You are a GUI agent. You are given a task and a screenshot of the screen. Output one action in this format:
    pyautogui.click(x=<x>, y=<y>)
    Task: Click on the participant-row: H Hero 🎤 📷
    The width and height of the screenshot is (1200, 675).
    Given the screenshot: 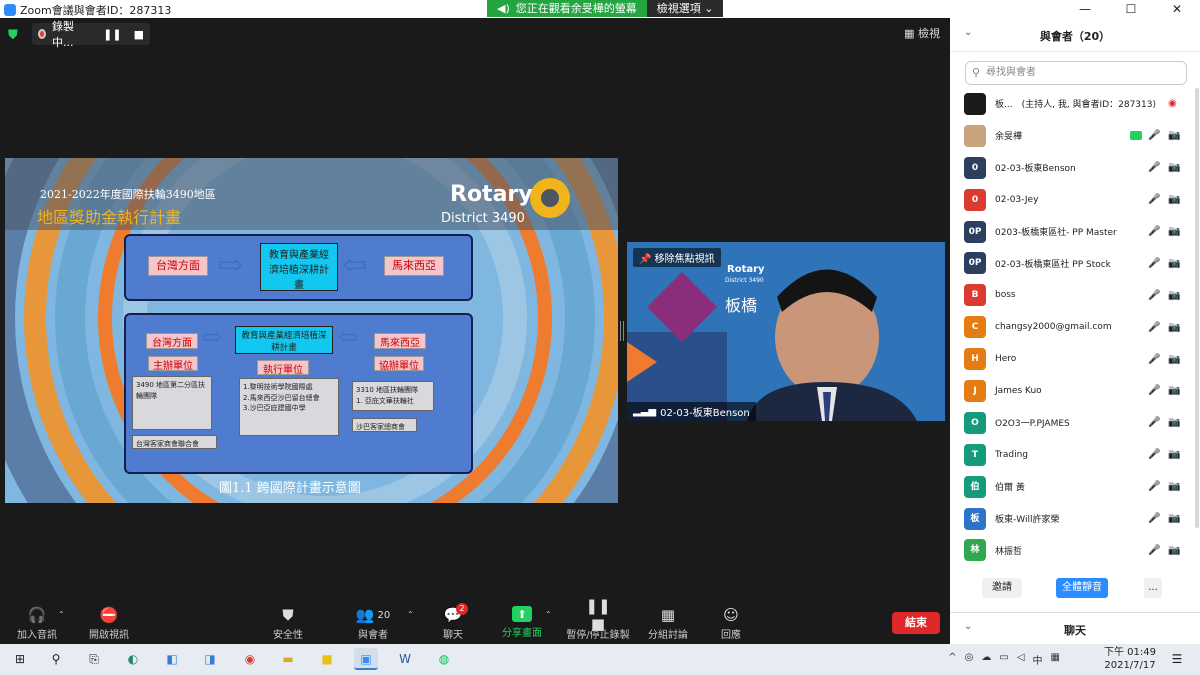 What is the action you would take?
    pyautogui.click(x=1073, y=359)
    